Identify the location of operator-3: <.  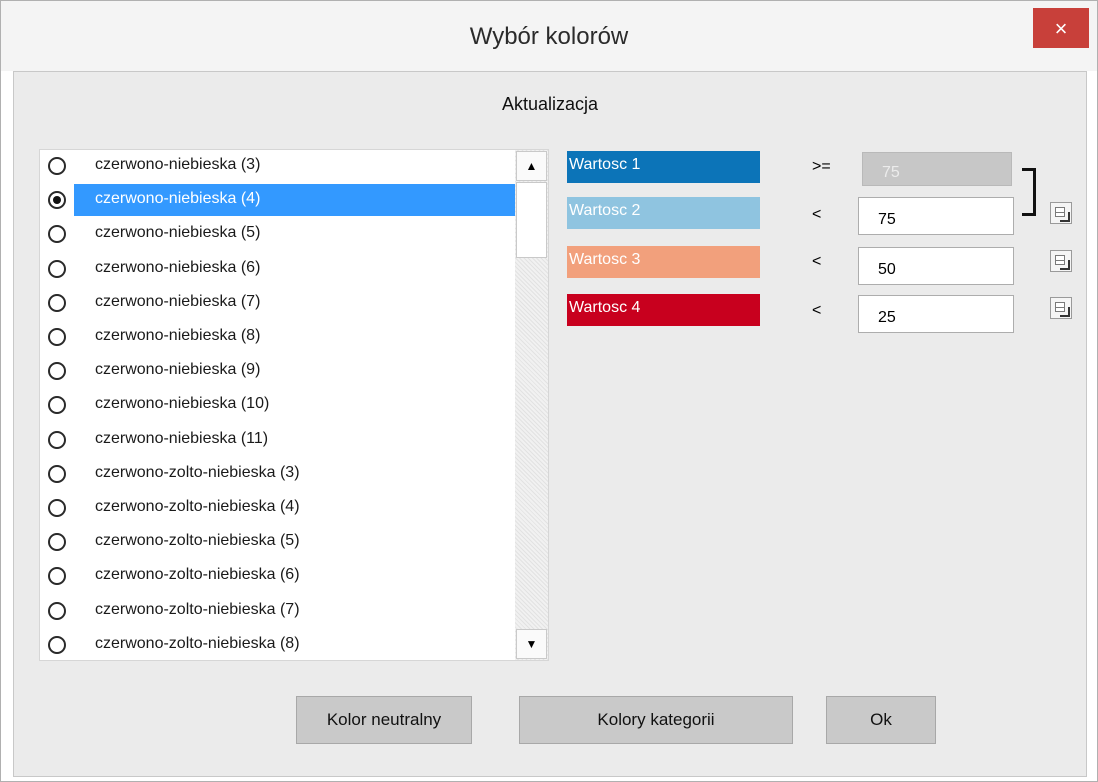
(817, 261).